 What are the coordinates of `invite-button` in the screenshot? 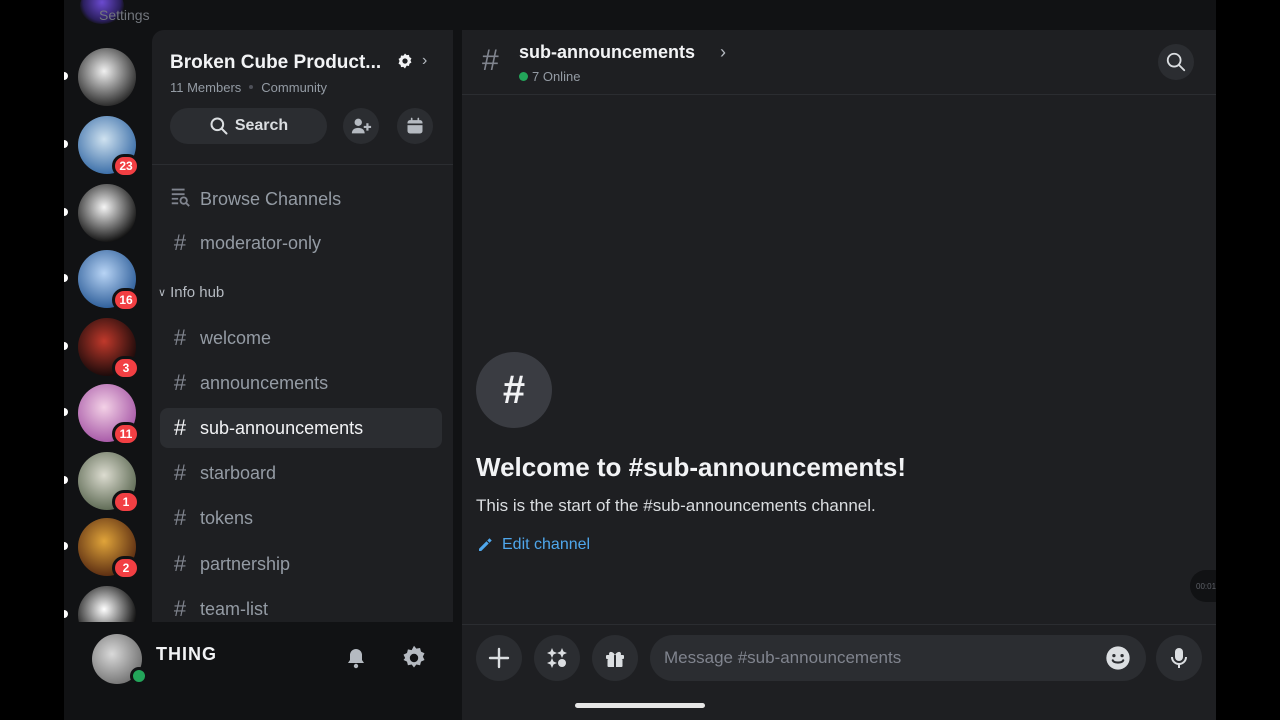 It's located at (361, 126).